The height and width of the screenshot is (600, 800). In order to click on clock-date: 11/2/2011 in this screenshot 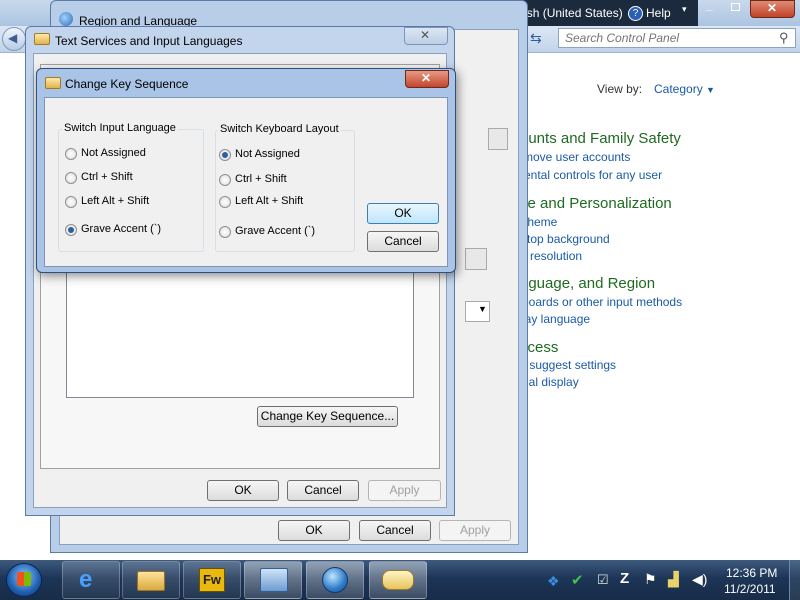, I will do `click(750, 589)`.